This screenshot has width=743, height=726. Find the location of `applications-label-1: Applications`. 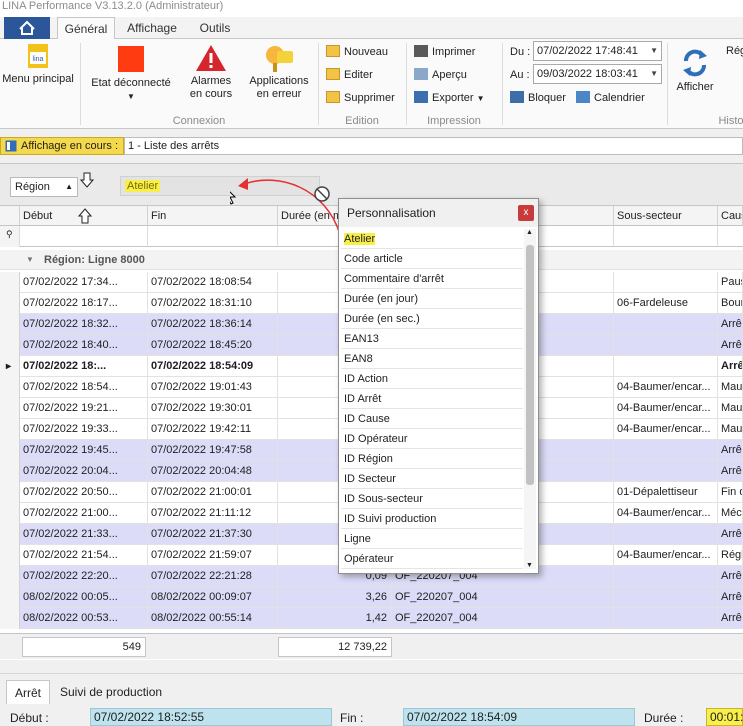

applications-label-1: Applications is located at coordinates (279, 81).